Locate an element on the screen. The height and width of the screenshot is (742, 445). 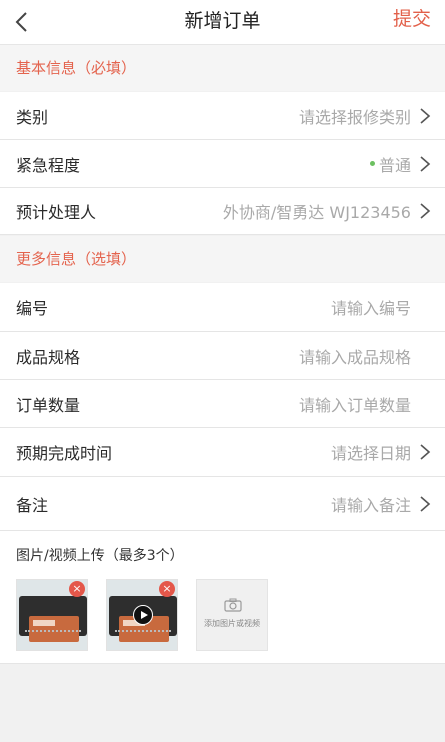
spec-label: 成品规格 is located at coordinates (48, 357).